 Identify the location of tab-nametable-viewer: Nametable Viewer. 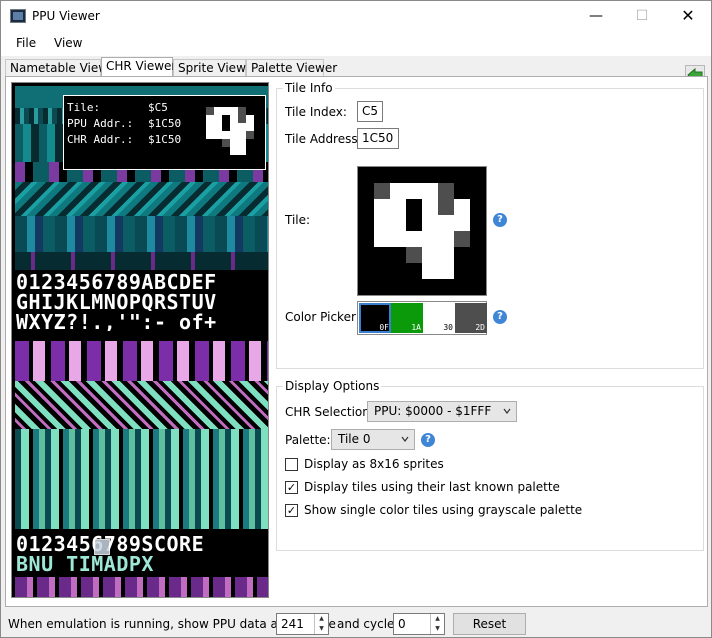
(62, 68).